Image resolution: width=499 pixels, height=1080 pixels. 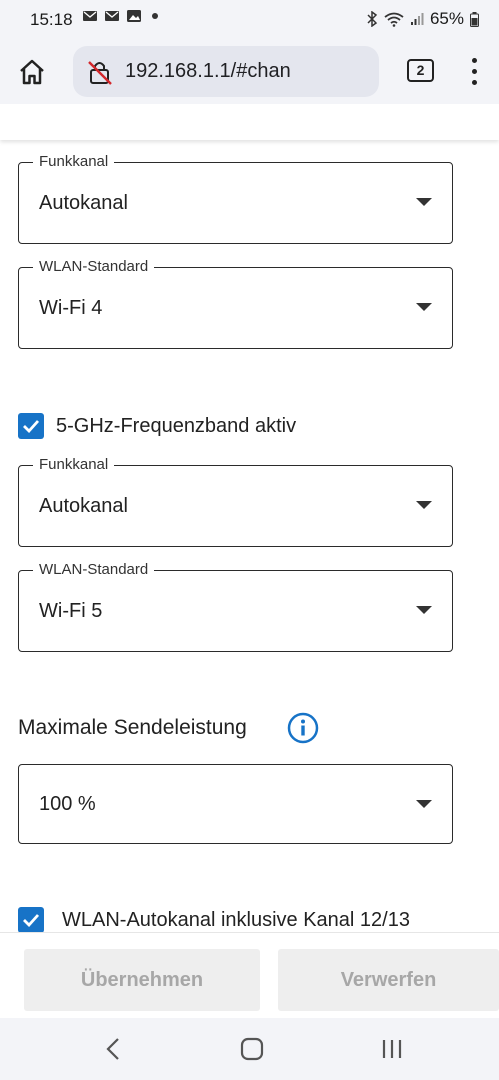 What do you see at coordinates (113, 1051) in the screenshot?
I see `back-icon` at bounding box center [113, 1051].